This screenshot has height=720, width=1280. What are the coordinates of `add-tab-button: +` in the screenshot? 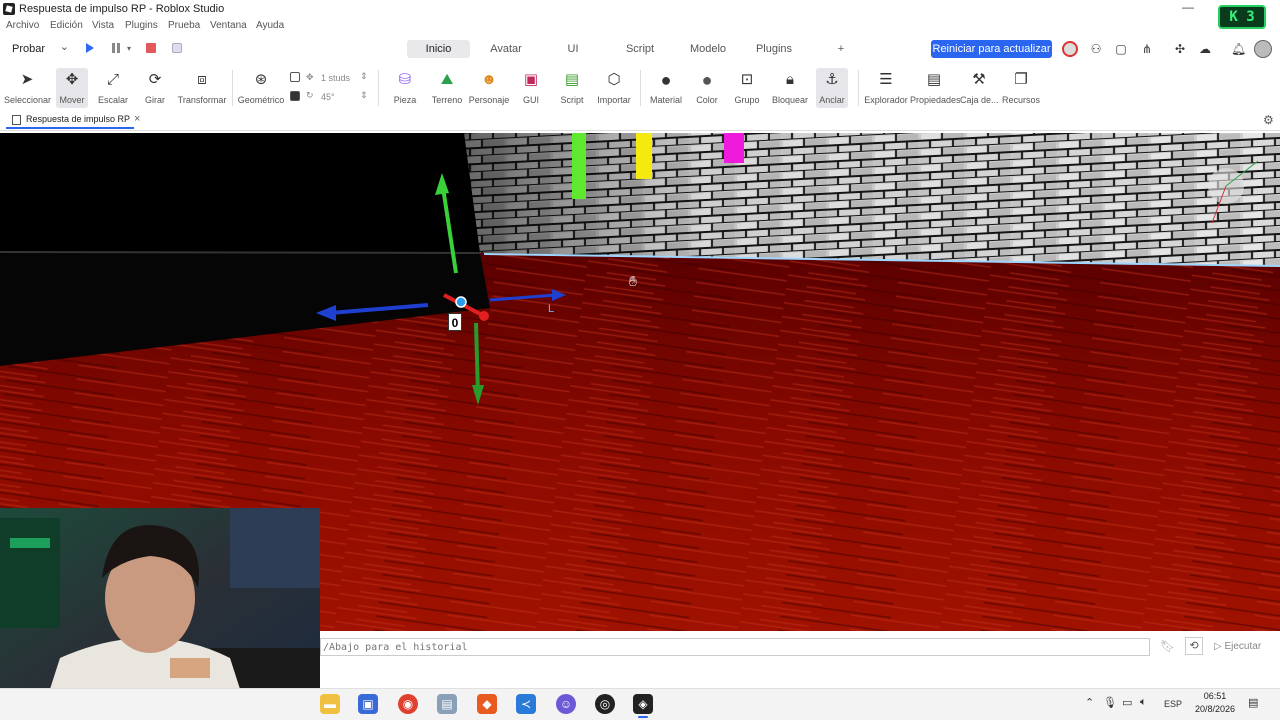 It's located at (841, 49).